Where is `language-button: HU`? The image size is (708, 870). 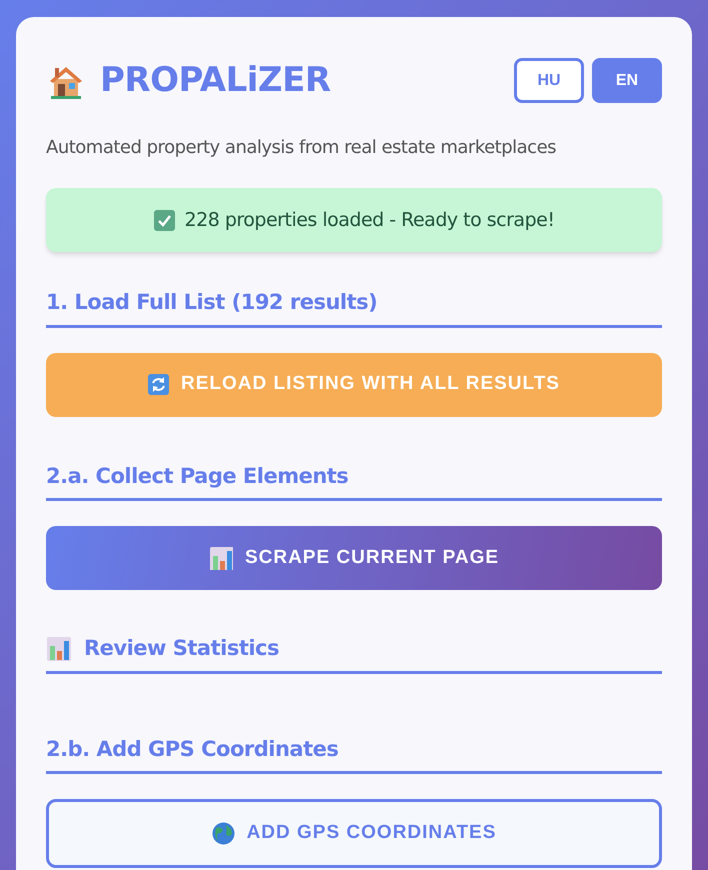
language-button: HU is located at coordinates (549, 80).